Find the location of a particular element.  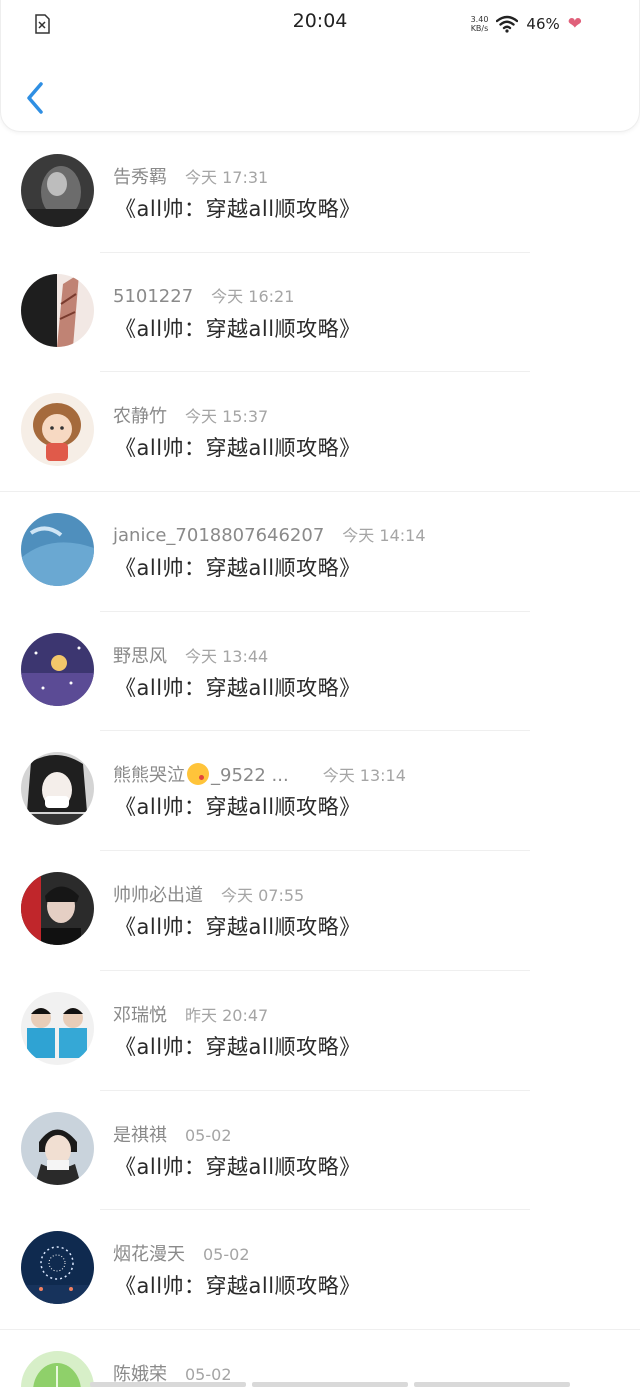

status-right-group: 3.40 KB/s 46% ❤ is located at coordinates (526, 24).